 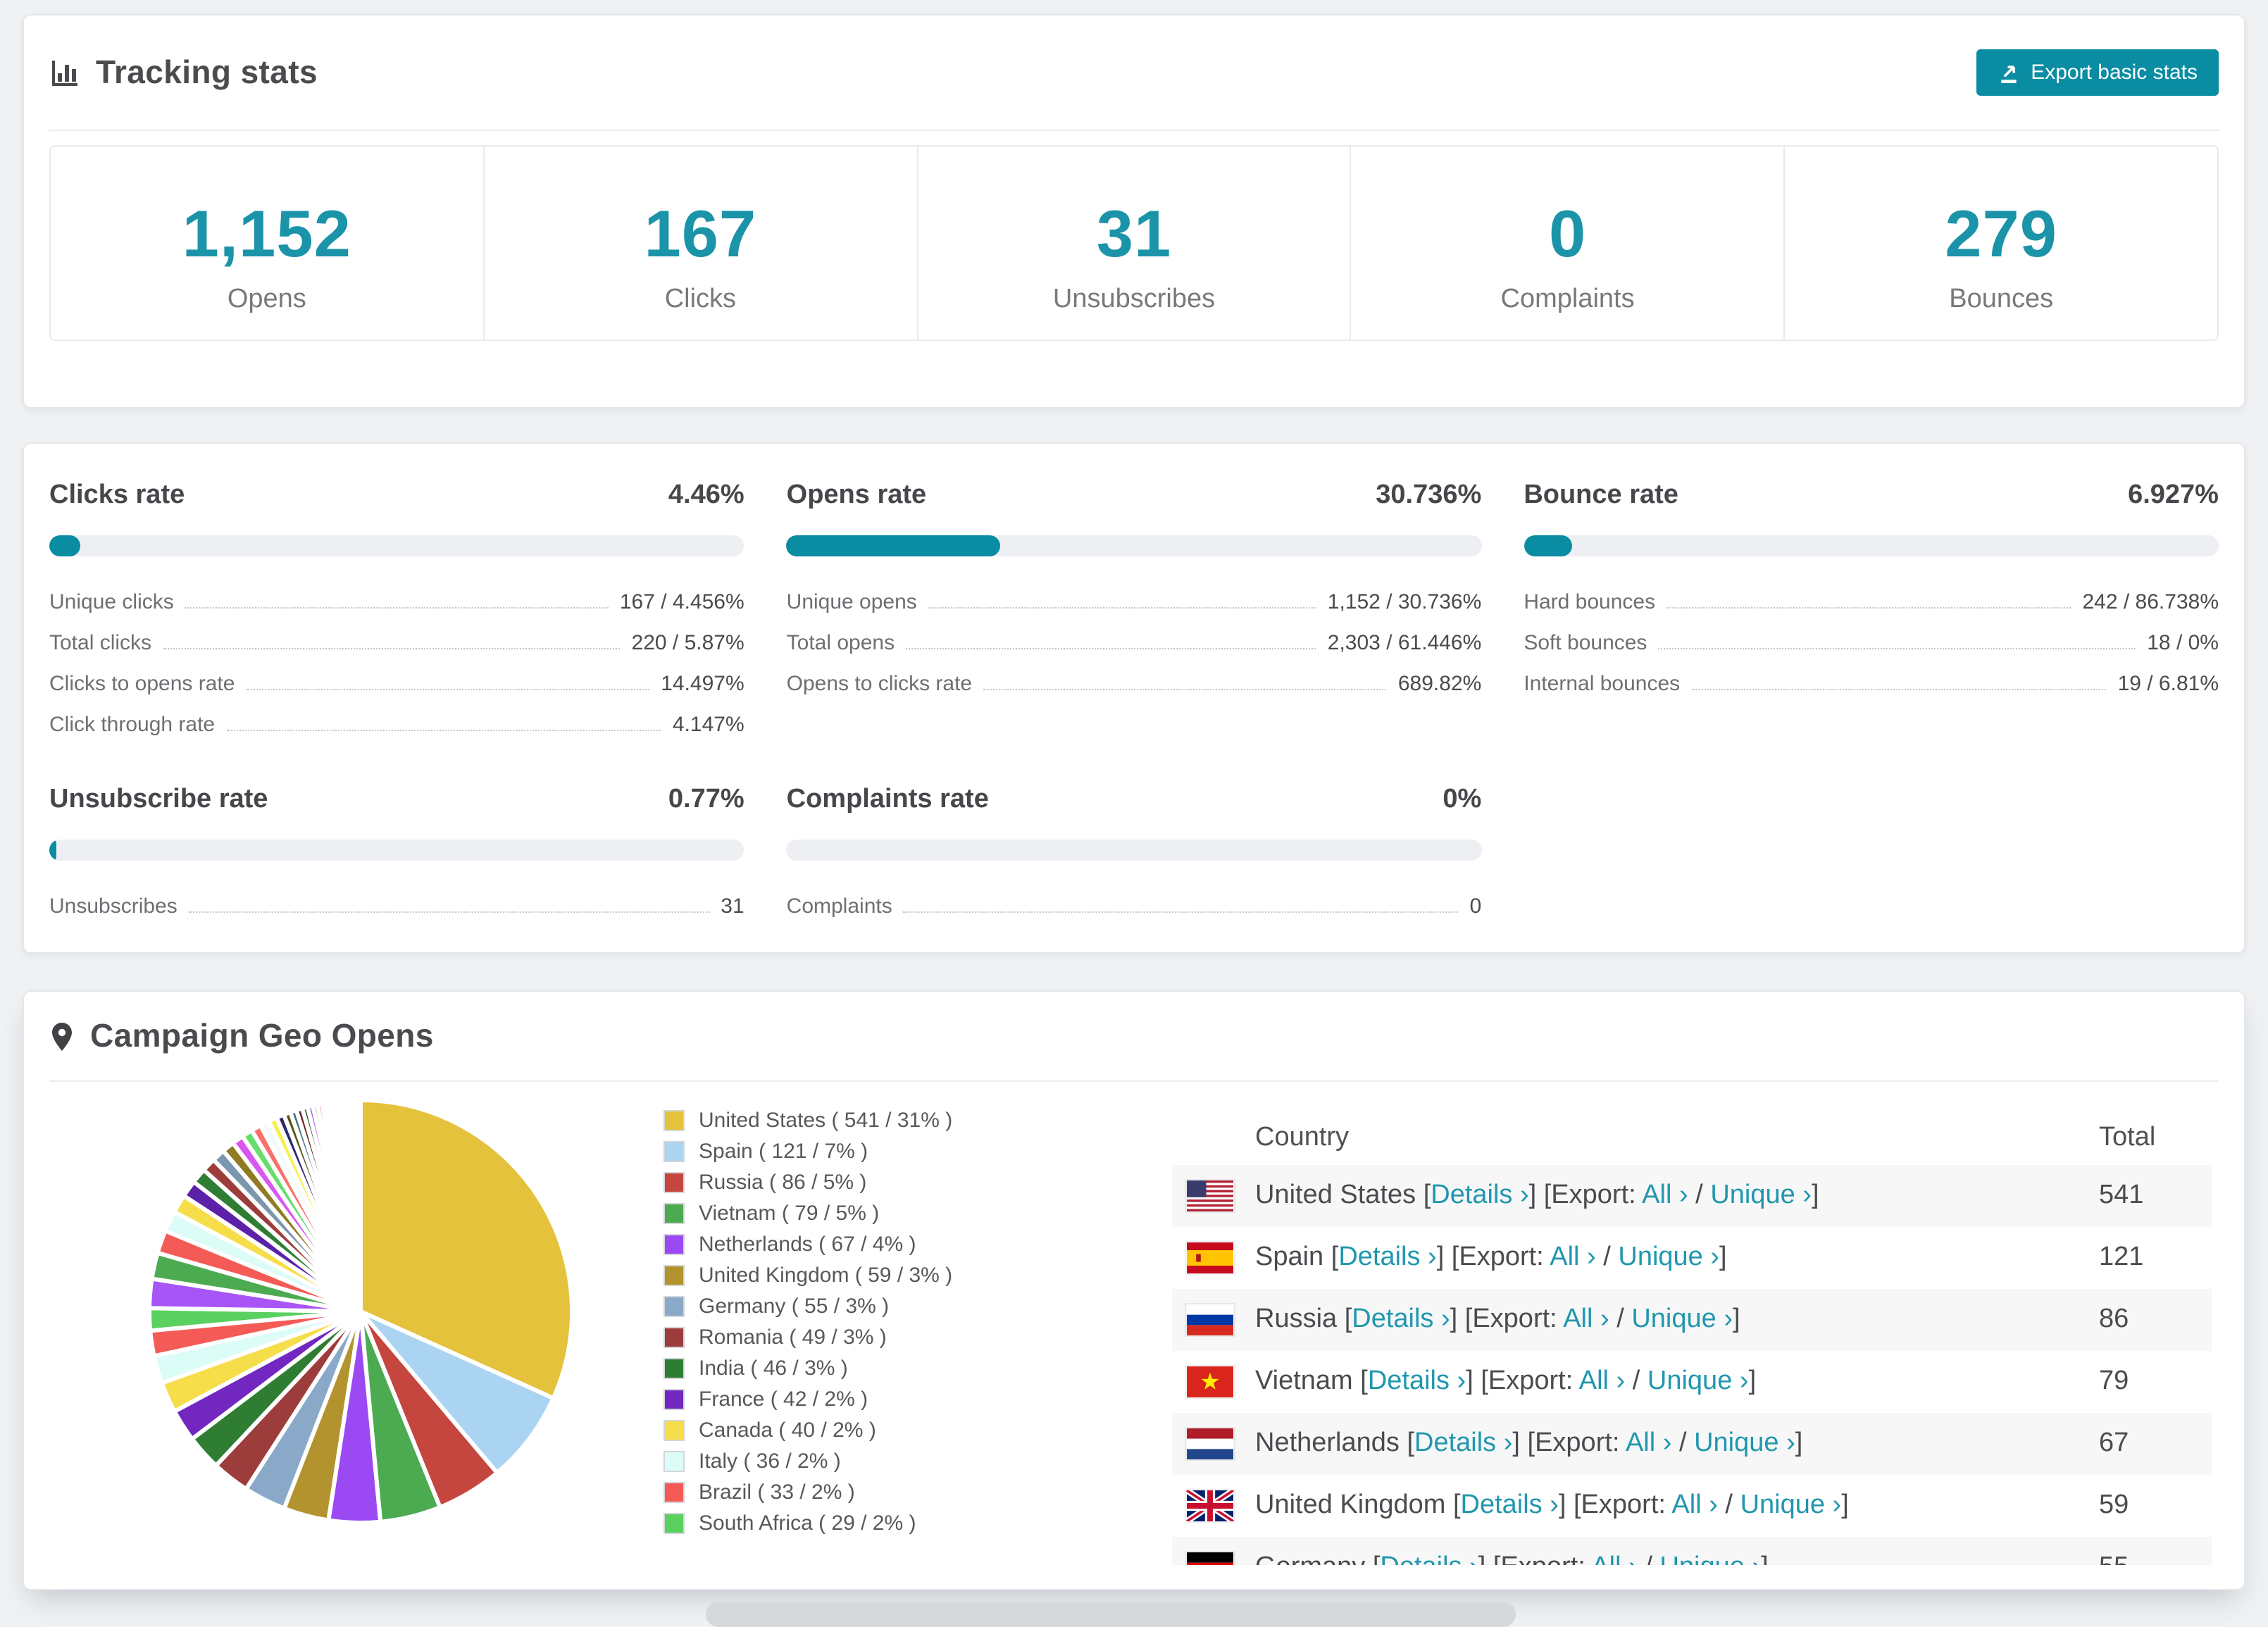 I want to click on country-name: Russia, so click(x=1300, y=1319).